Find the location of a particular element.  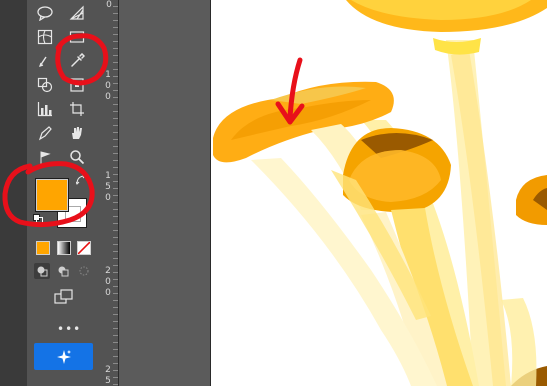

draw-behind-icon is located at coordinates (63, 271).